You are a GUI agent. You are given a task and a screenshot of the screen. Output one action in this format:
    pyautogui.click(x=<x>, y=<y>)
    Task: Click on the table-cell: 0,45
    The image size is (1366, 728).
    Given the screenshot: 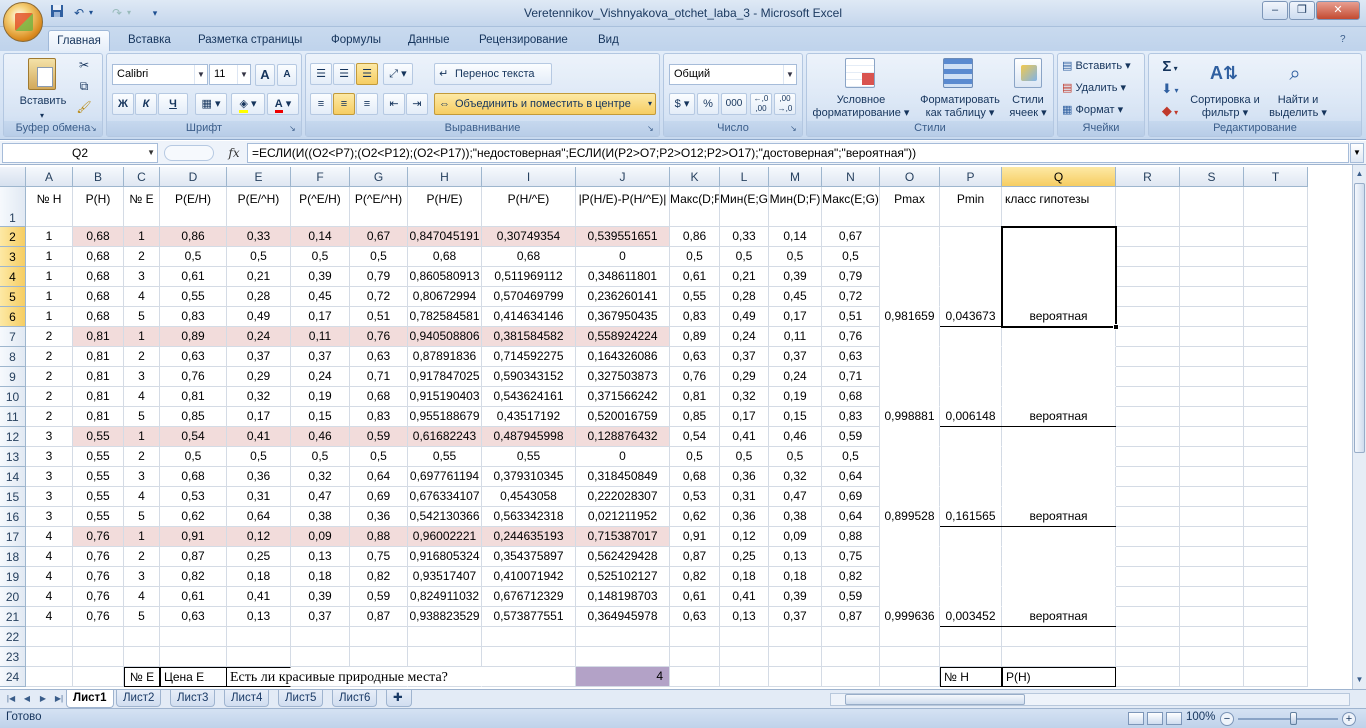 What is the action you would take?
    pyautogui.click(x=795, y=297)
    